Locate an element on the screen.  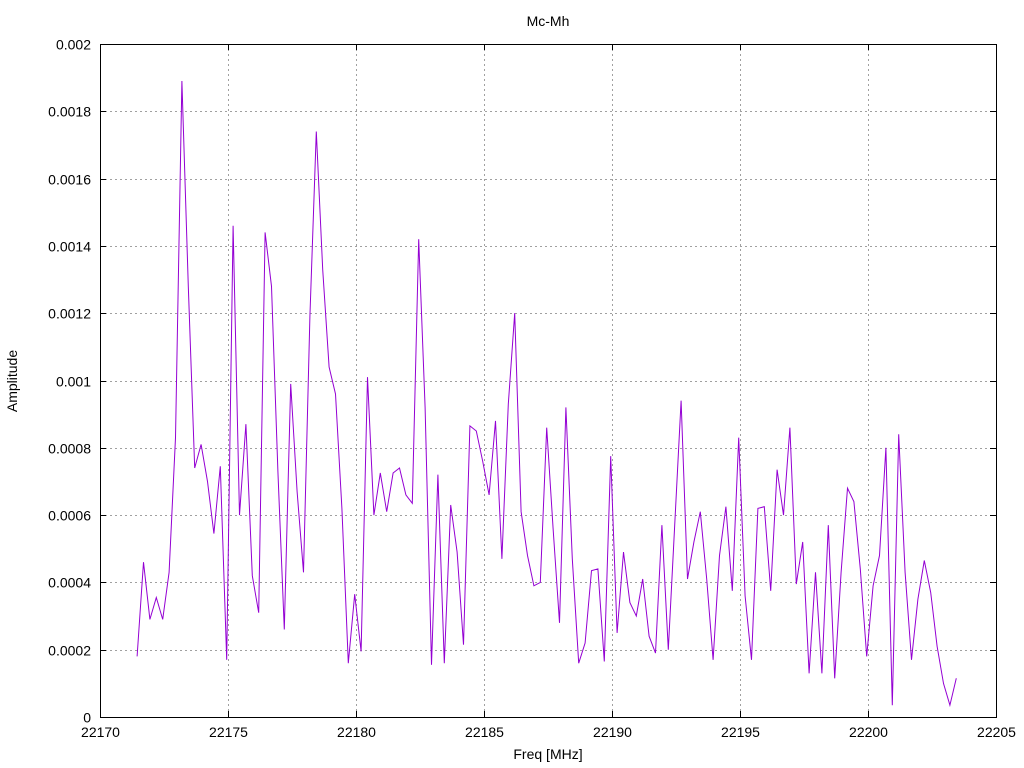
x-tick-label: 22190 is located at coordinates (612, 732).